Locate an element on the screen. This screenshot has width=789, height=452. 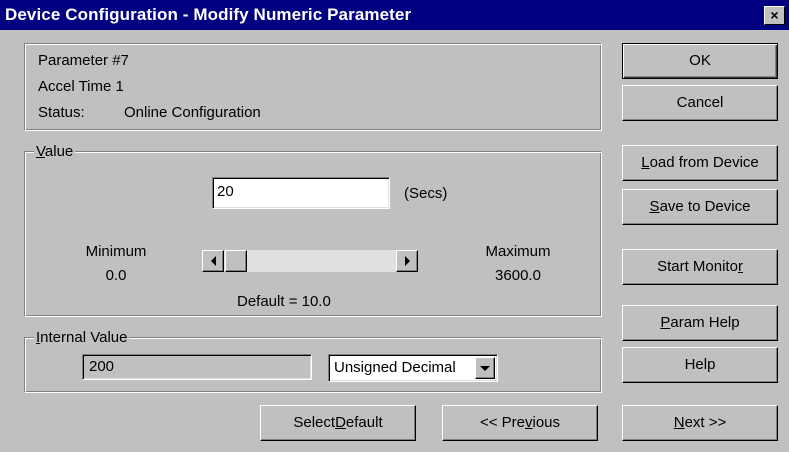
slider-right-button is located at coordinates (407, 261).